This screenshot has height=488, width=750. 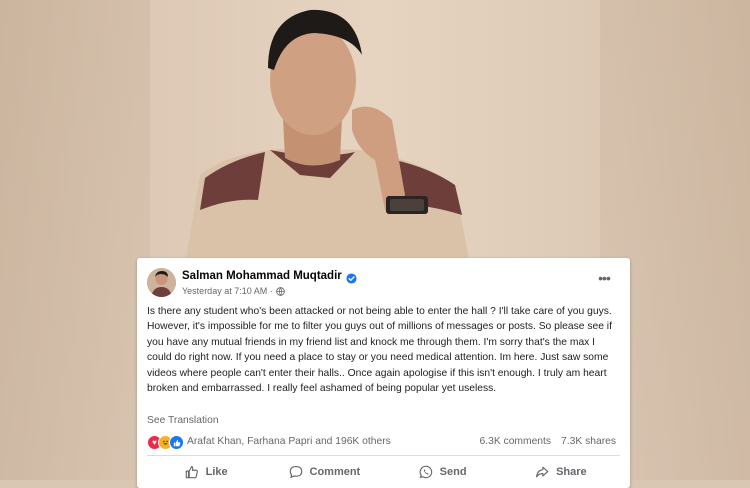 I want to click on globe-icon, so click(x=280, y=291).